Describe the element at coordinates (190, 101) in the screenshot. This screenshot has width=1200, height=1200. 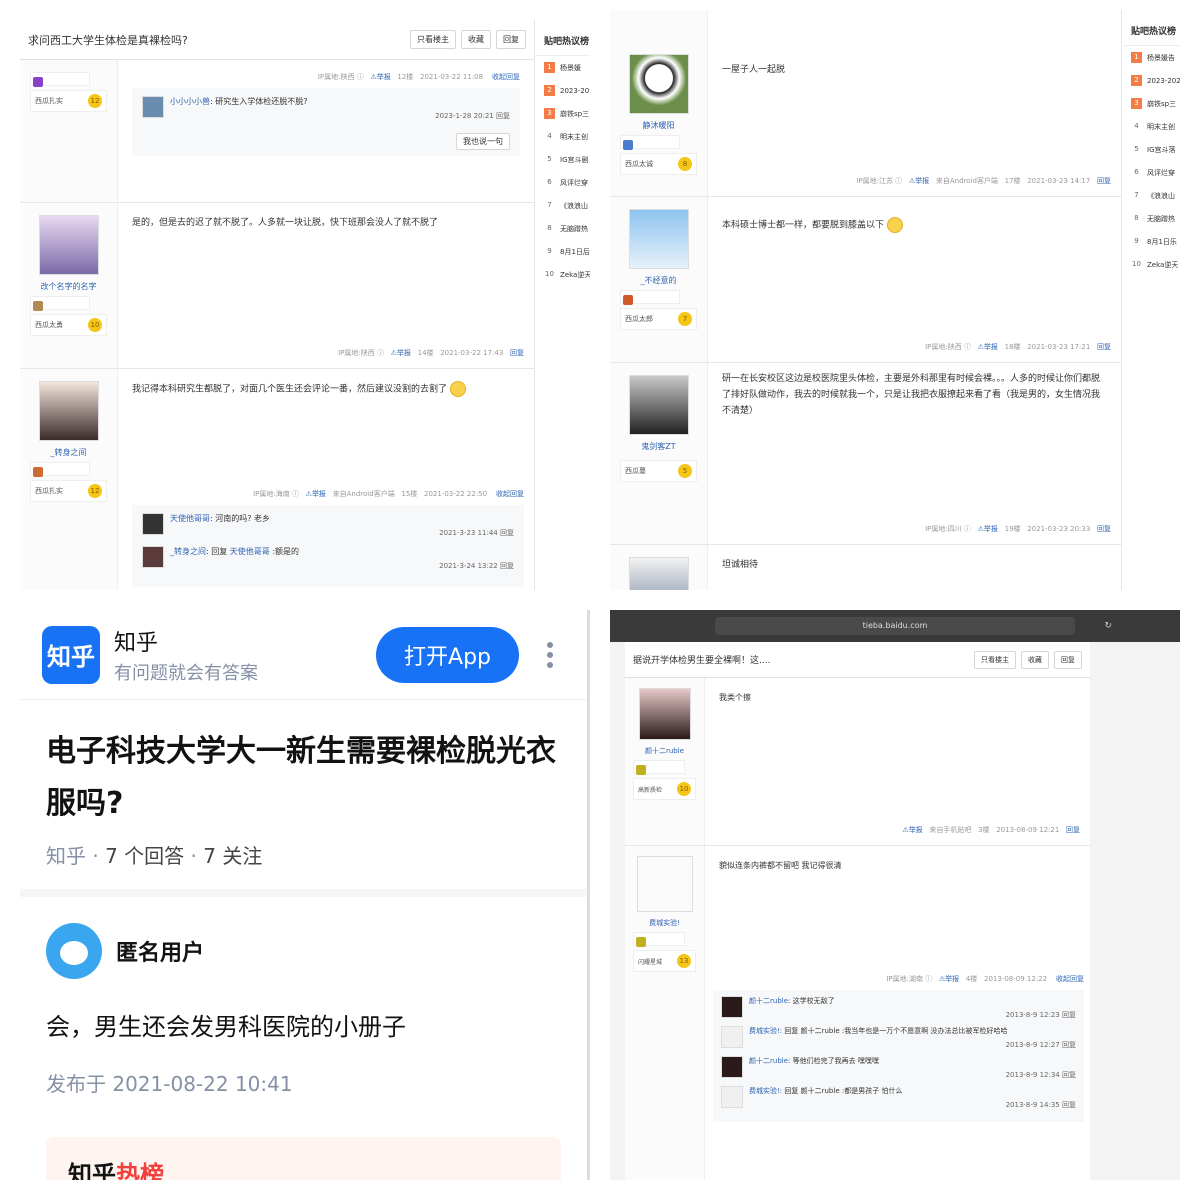
I see `sub-reply-user: 小小小小兽` at that location.